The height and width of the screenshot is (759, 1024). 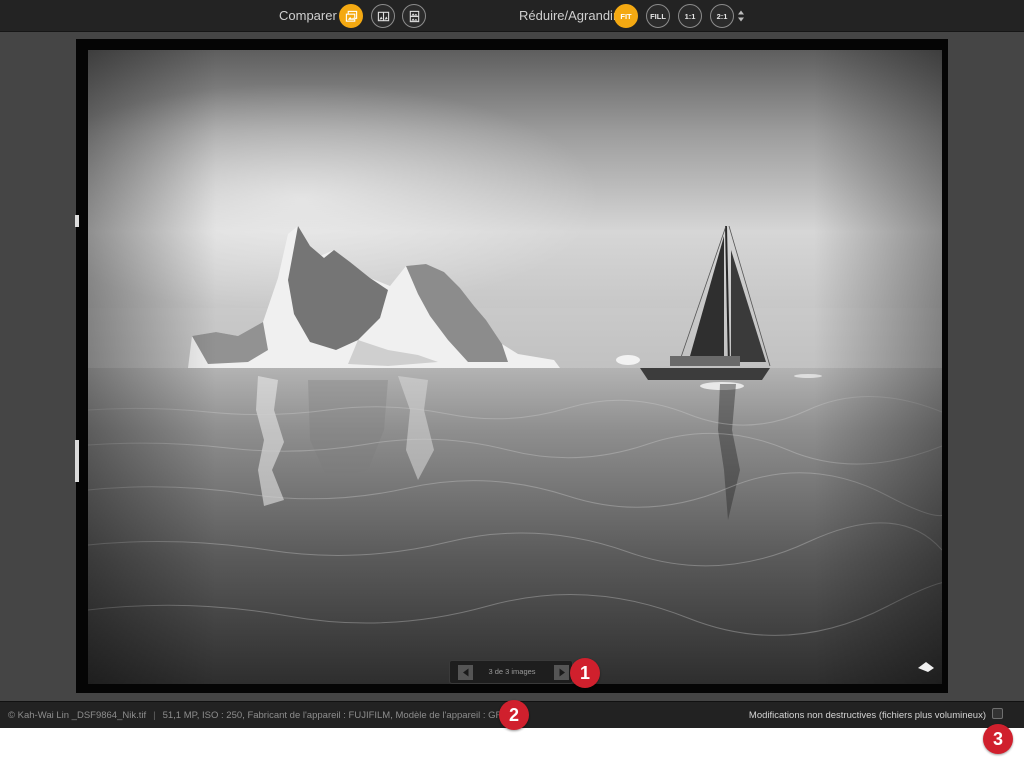 I want to click on zoom-fill-button: FILL, so click(x=658, y=16).